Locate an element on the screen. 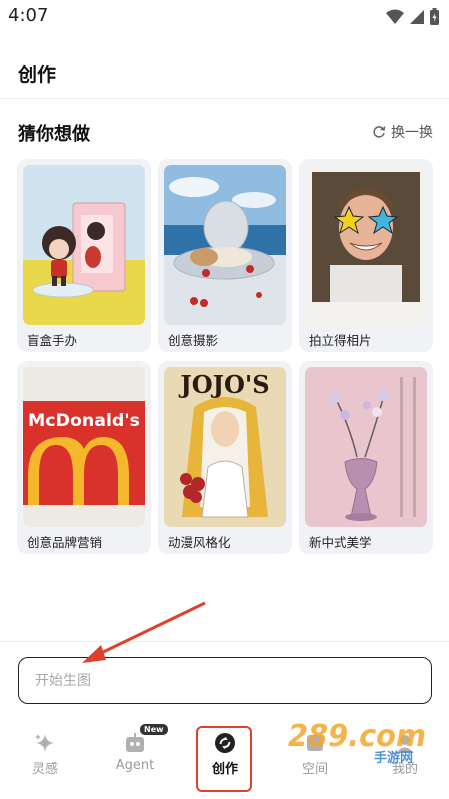  battery-icon is located at coordinates (434, 16).